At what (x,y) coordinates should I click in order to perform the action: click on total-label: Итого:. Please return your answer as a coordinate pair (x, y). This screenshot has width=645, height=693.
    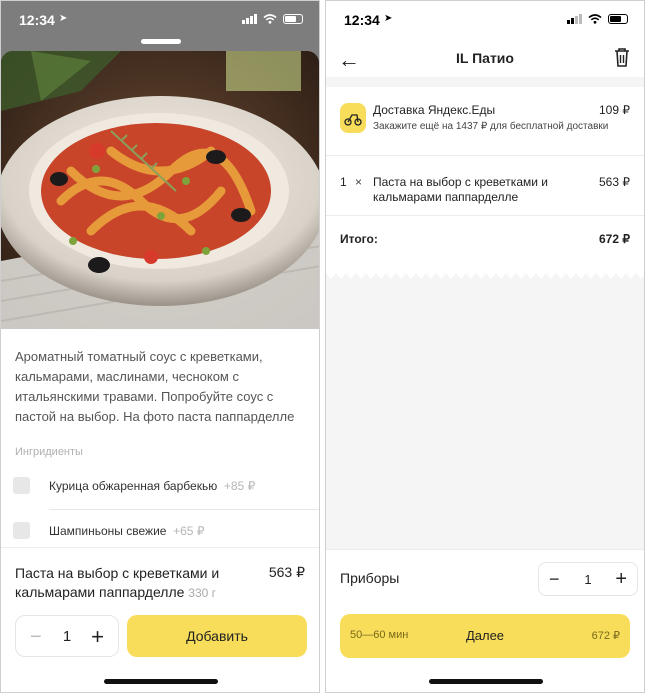
    Looking at the image, I should click on (359, 239).